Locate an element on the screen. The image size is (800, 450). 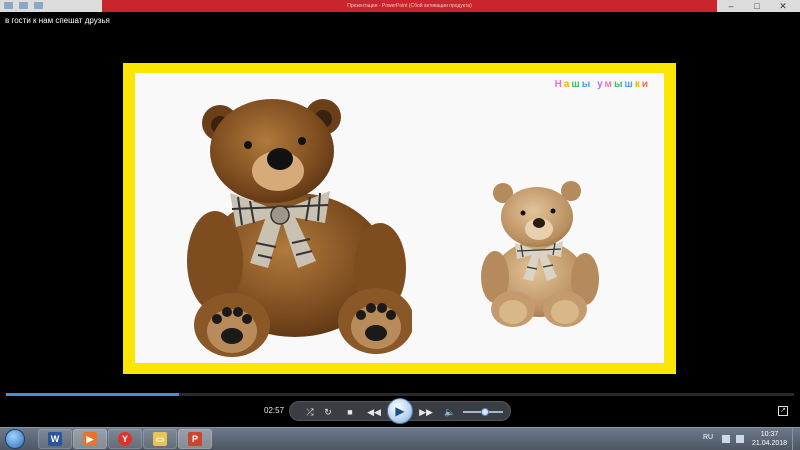
taskbar-app-word: W is located at coordinates (55, 439).